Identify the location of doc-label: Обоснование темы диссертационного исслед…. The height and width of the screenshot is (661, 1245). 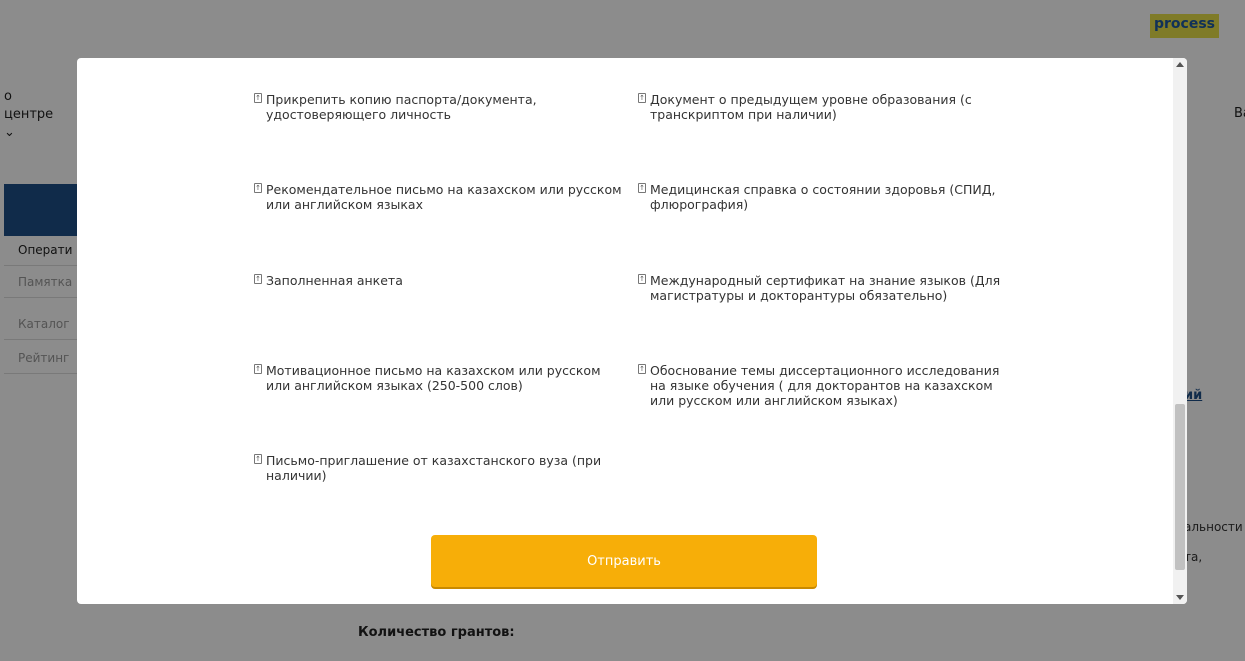
(825, 385).